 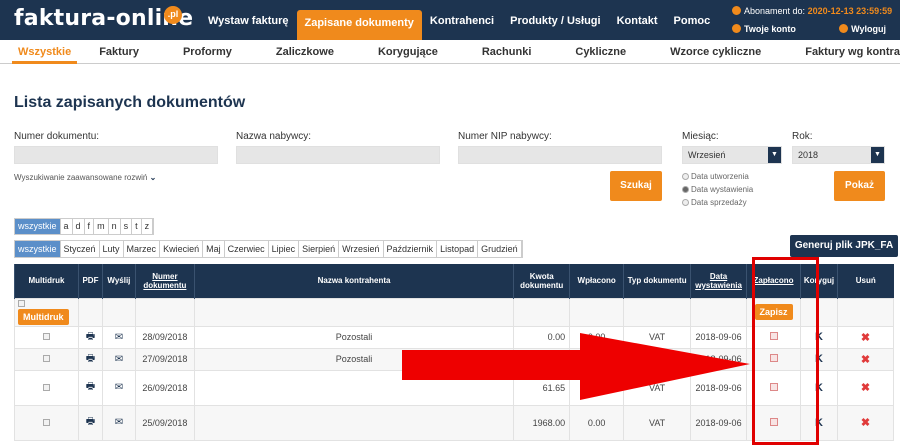 What do you see at coordinates (838, 155) in the screenshot?
I see `year-select: 2018 ▼` at bounding box center [838, 155].